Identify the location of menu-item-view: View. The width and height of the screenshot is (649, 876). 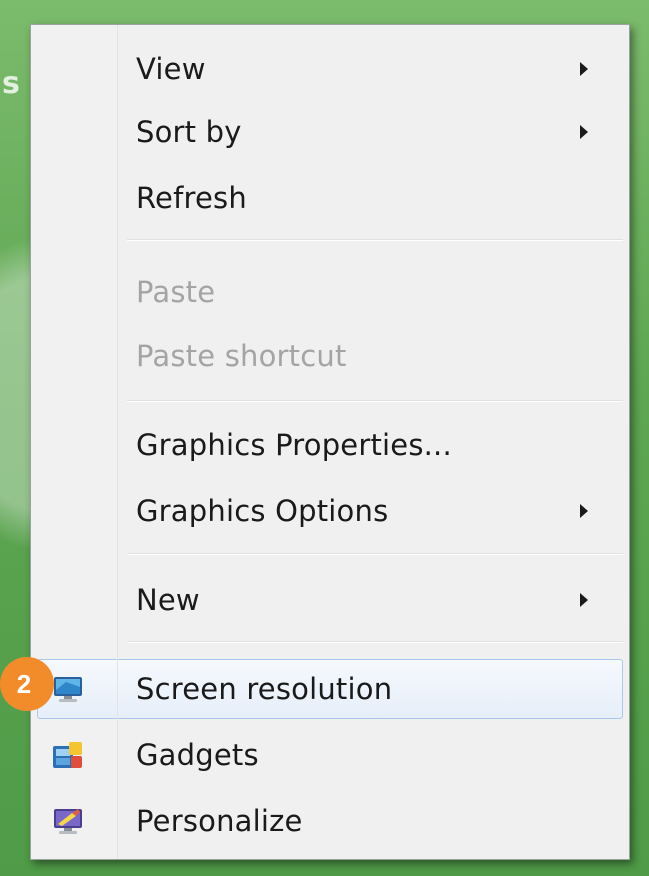
(330, 69).